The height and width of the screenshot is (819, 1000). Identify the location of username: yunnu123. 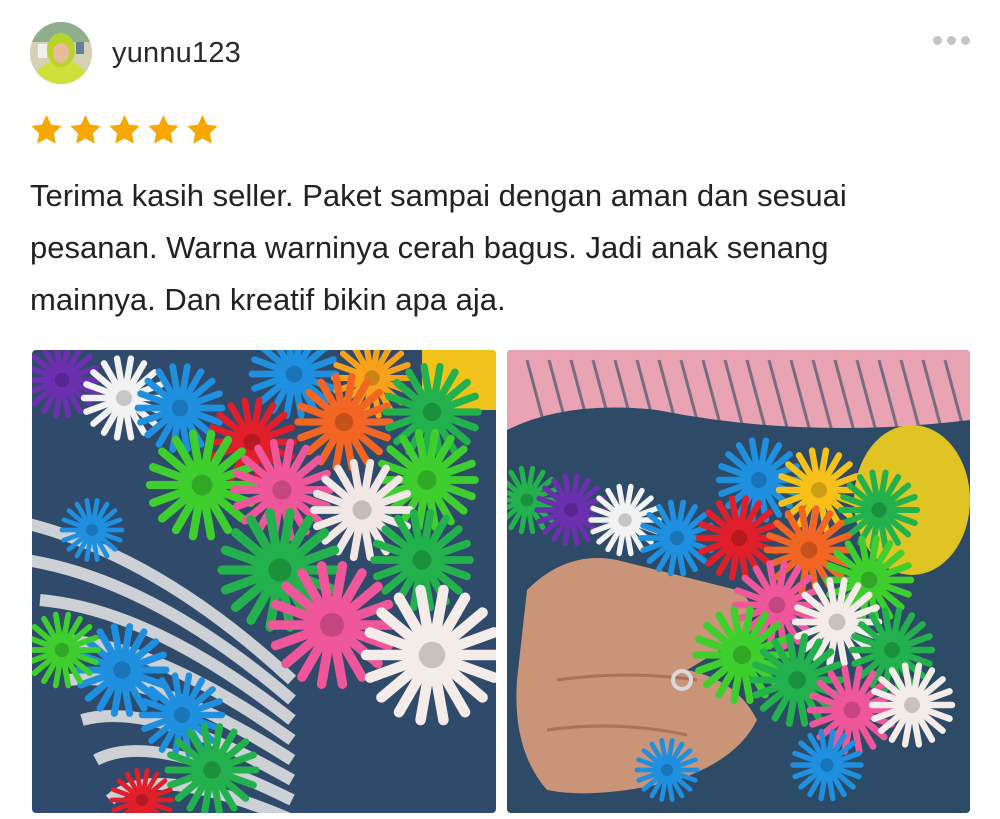
(176, 53).